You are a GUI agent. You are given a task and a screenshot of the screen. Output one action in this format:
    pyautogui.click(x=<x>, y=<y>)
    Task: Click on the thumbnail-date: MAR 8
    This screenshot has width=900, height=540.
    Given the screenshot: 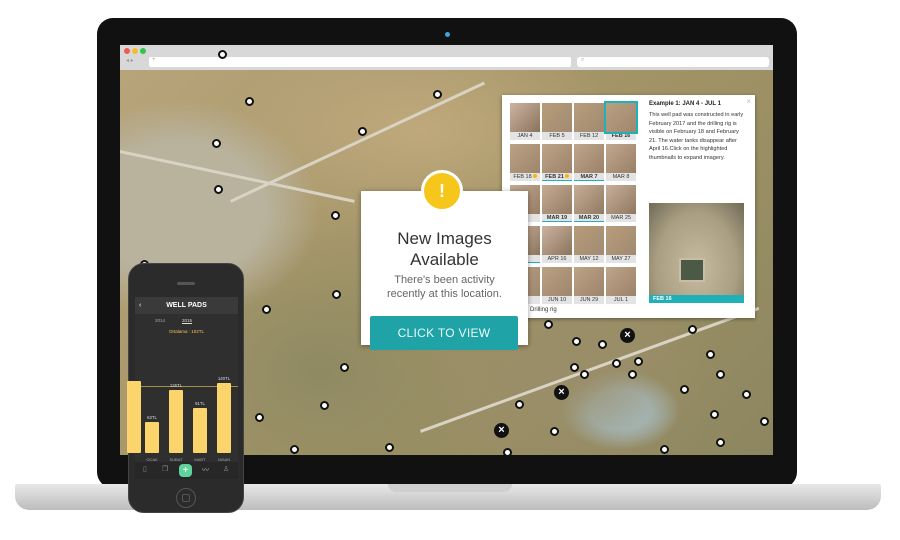 What is the action you would take?
    pyautogui.click(x=621, y=177)
    